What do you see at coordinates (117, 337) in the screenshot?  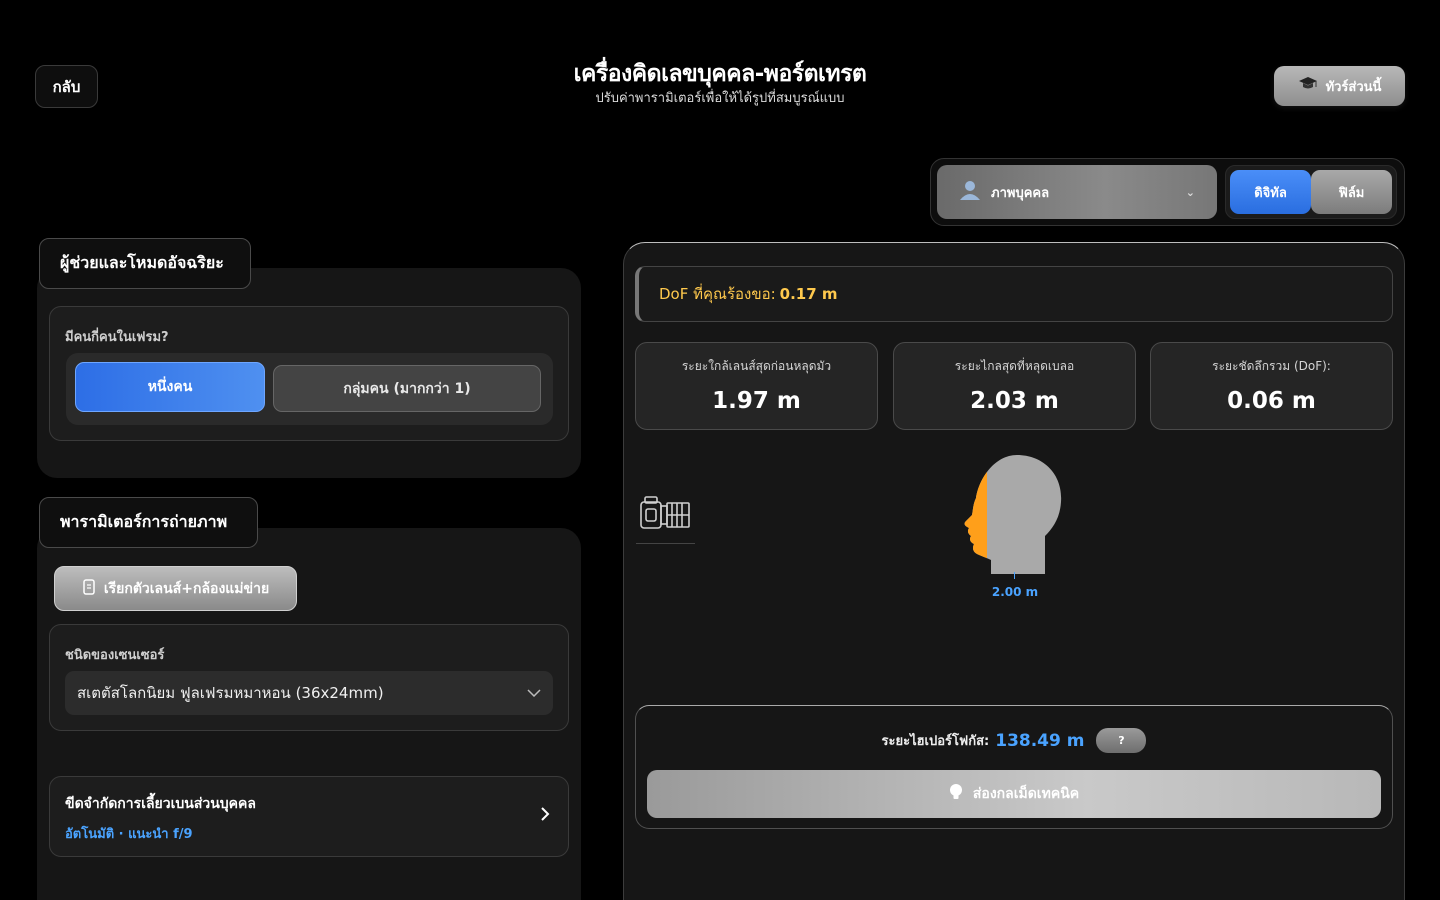 I see `people-question: มีคนกี่คนในเฟรม?` at bounding box center [117, 337].